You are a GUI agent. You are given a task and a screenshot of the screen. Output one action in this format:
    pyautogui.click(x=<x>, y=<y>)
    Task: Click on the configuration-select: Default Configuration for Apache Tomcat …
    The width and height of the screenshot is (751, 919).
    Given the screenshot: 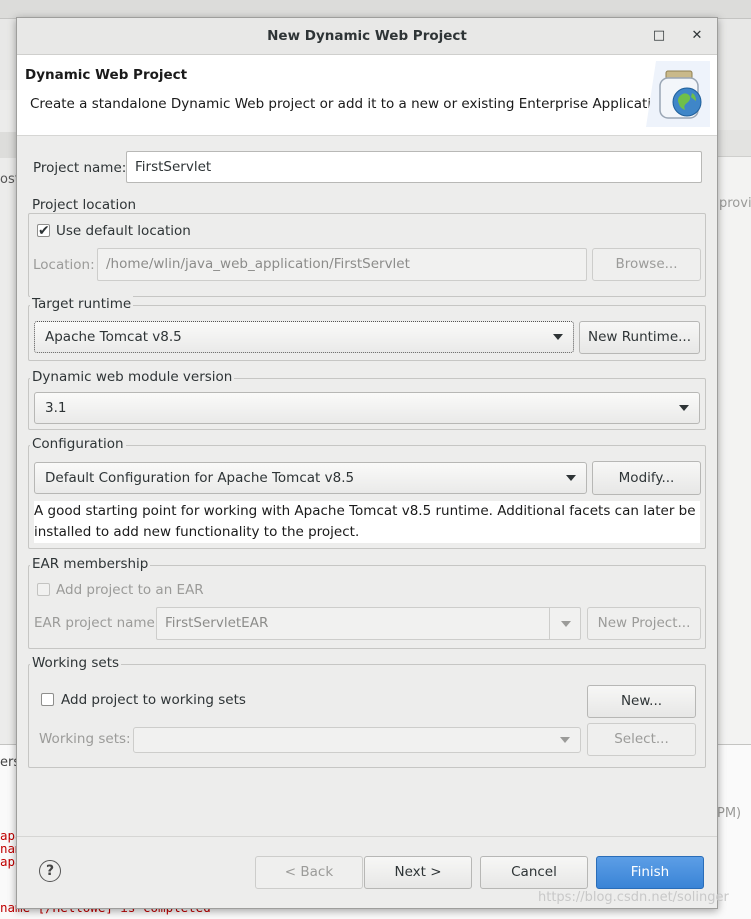 What is the action you would take?
    pyautogui.click(x=310, y=478)
    